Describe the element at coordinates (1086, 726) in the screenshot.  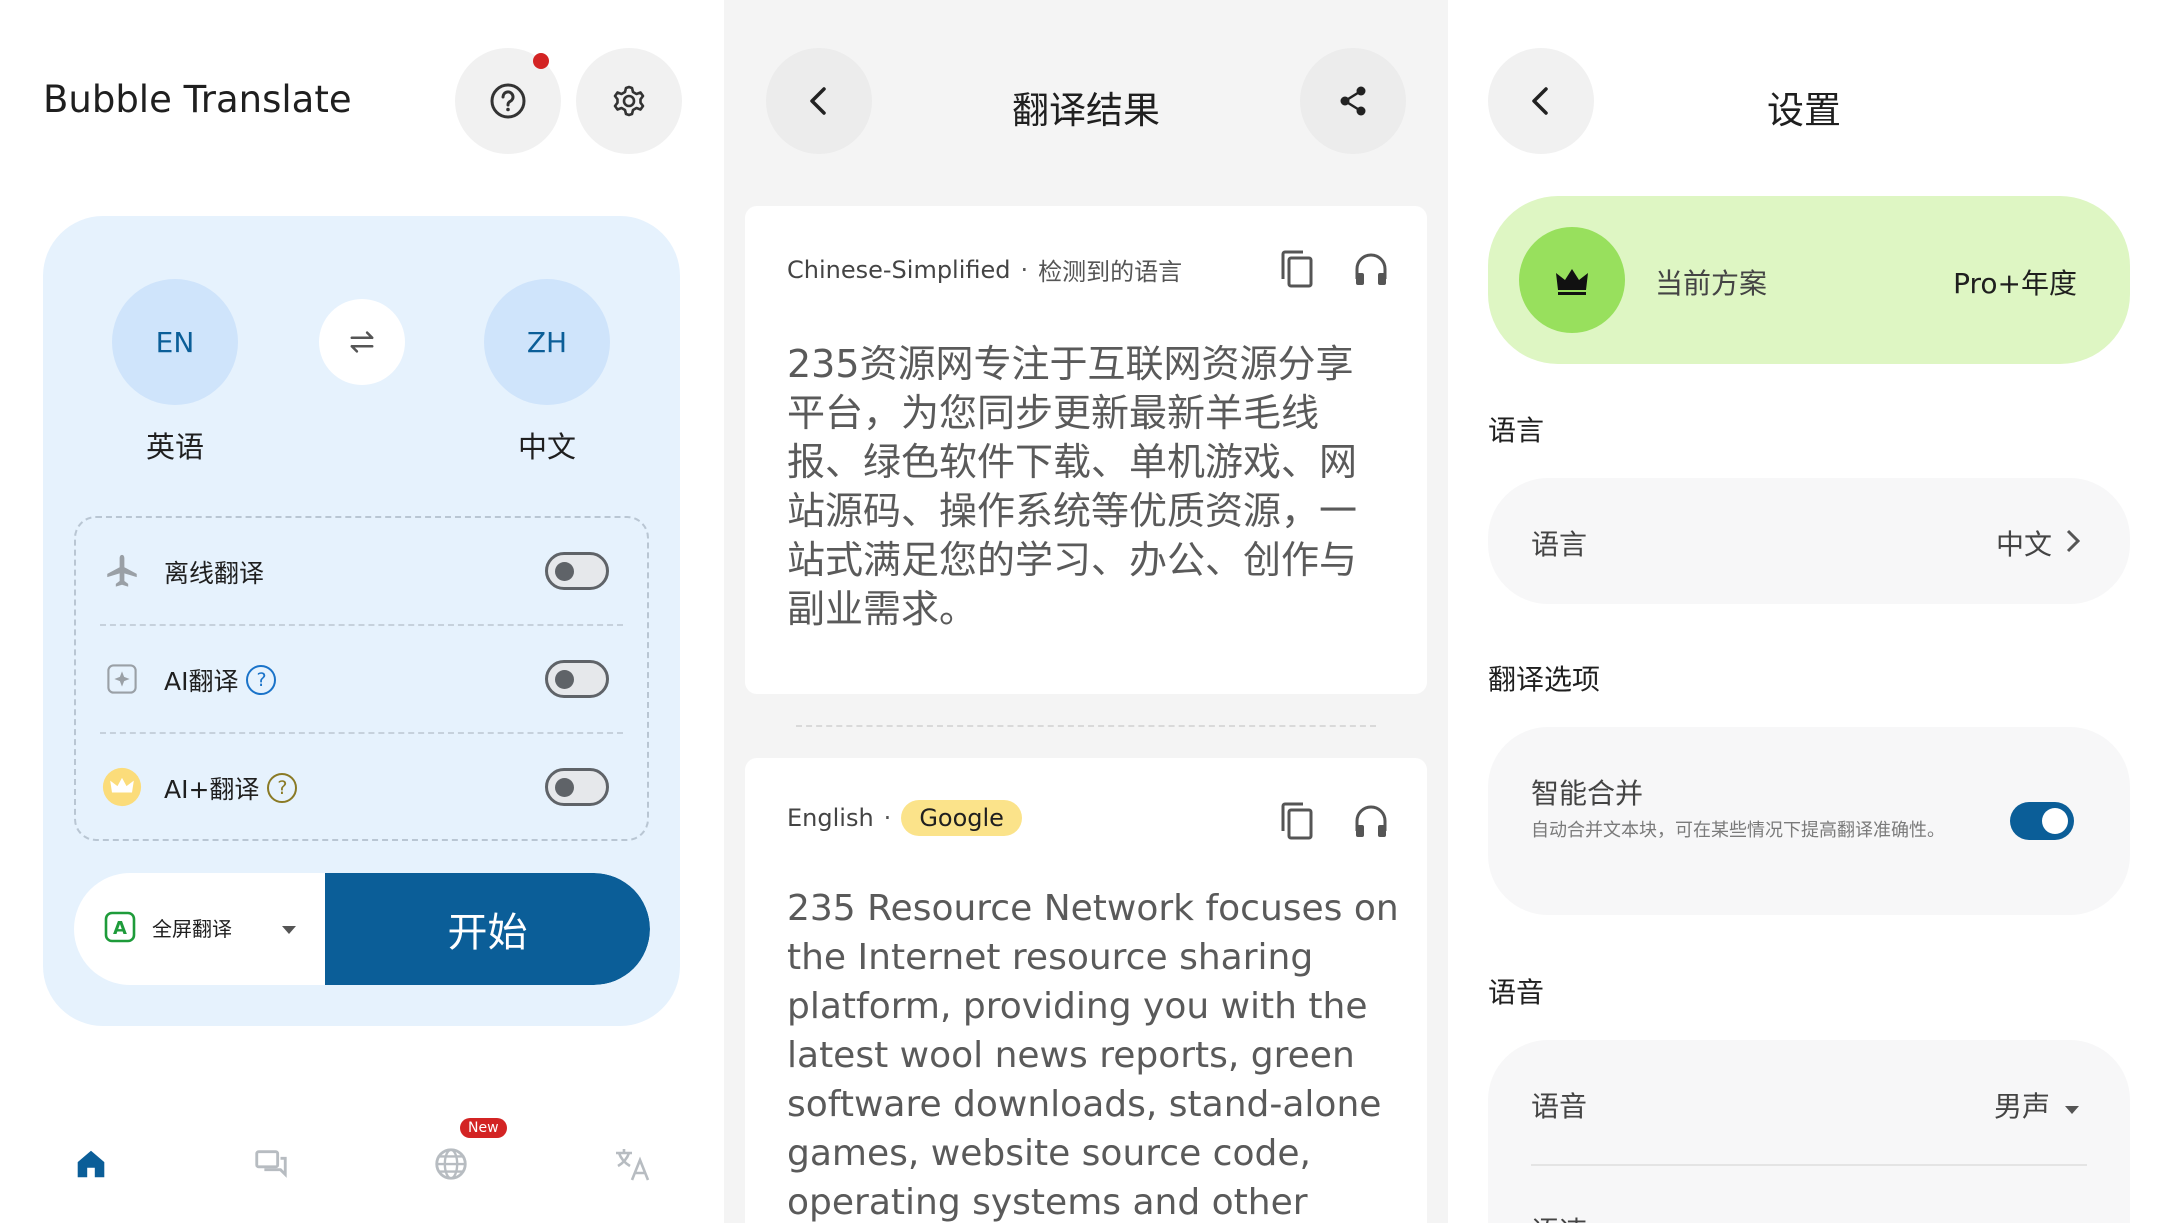
I see `result-divider` at that location.